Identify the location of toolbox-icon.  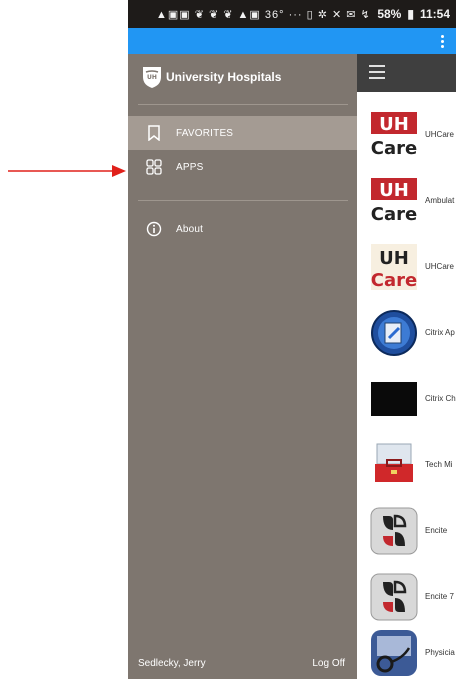
(394, 462).